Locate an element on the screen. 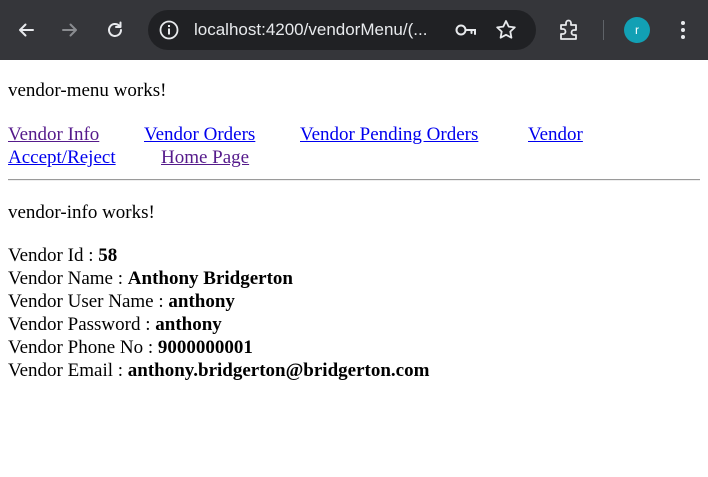  nav-link-vendor-accept-reject: Vendor is located at coordinates (555, 135).